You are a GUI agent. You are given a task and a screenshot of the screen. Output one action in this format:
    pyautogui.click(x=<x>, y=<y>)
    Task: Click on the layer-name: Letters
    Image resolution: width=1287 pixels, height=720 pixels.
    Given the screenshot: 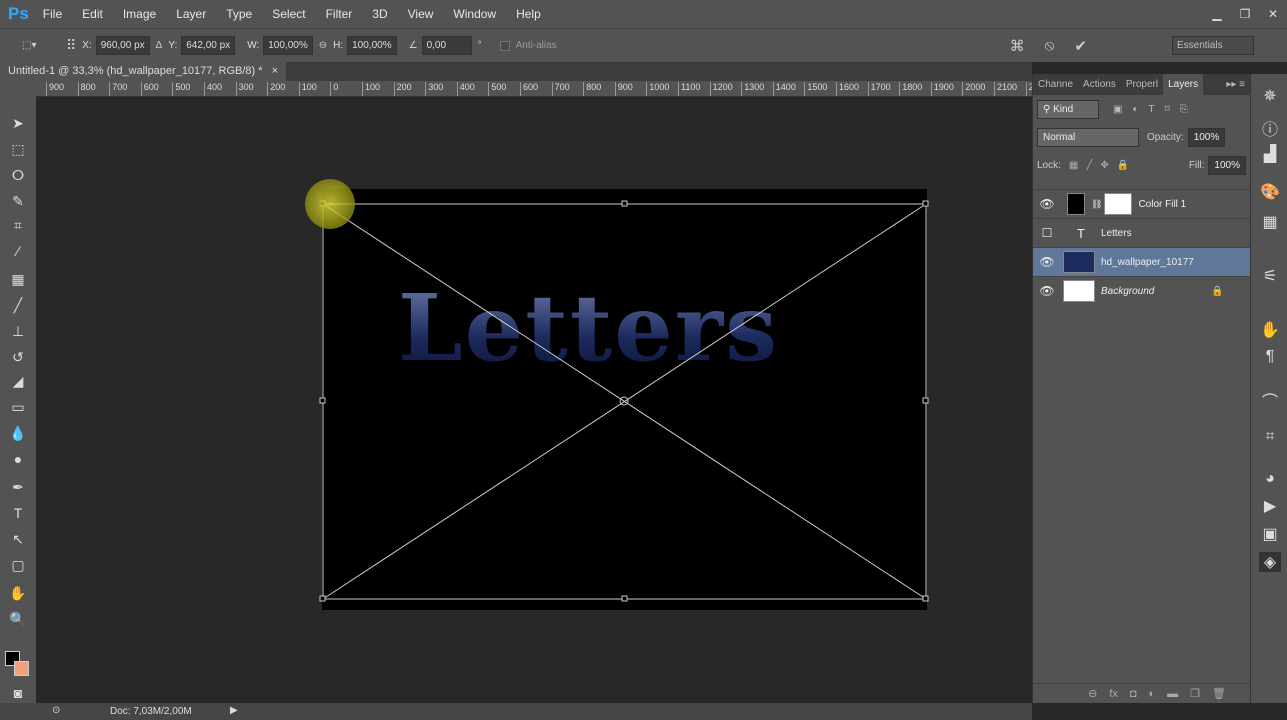 What is the action you would take?
    pyautogui.click(x=1116, y=233)
    